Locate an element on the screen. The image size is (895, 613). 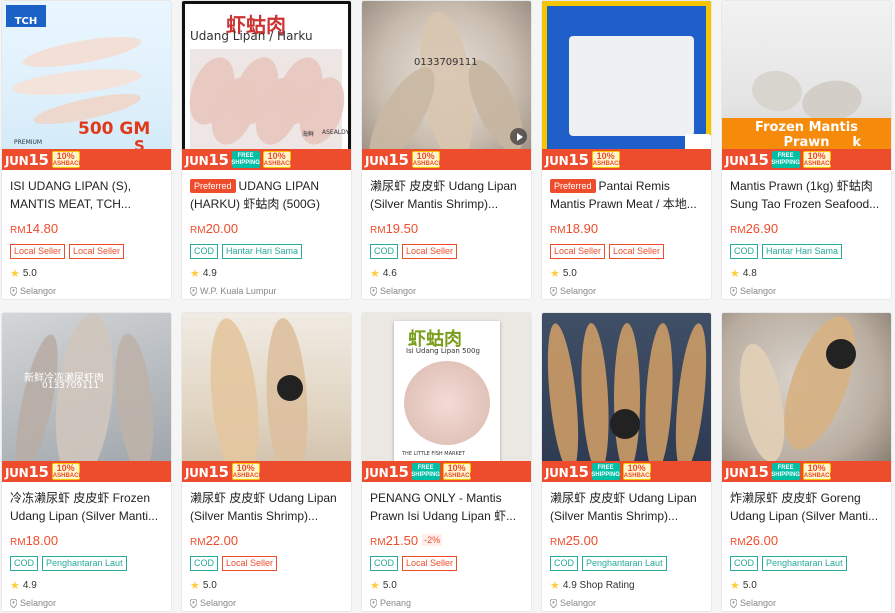
rating-value: 5.0 is located at coordinates (209, 585).